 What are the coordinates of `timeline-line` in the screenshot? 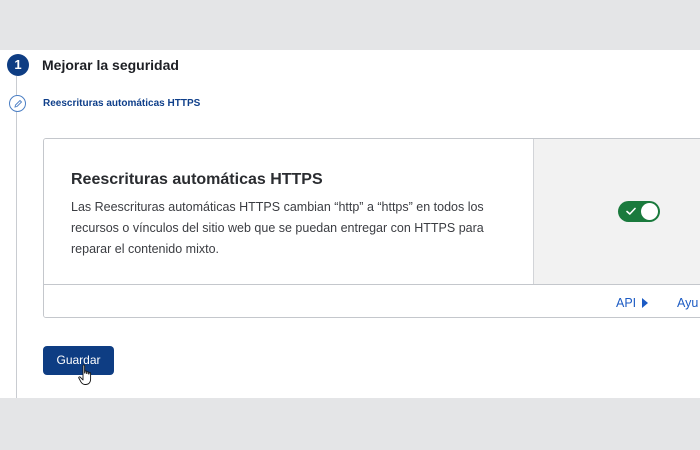 It's located at (16, 237).